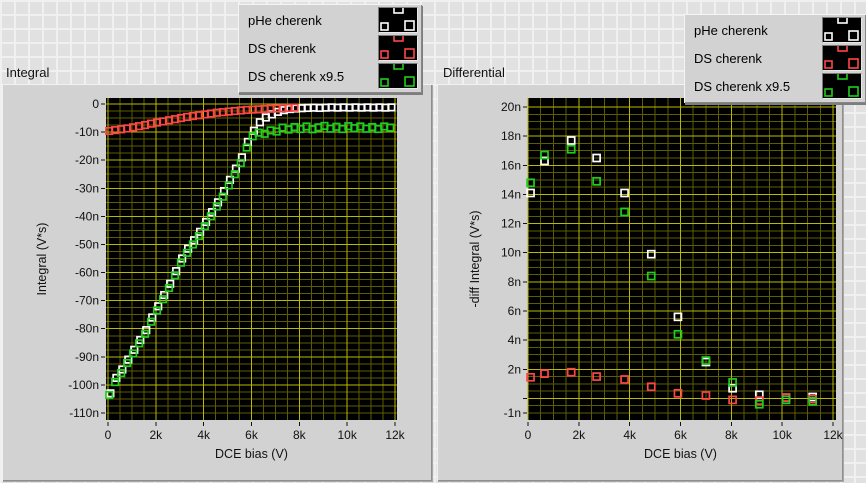  What do you see at coordinates (87, 160) in the screenshot?
I see `y-tick-label: -20n` at bounding box center [87, 160].